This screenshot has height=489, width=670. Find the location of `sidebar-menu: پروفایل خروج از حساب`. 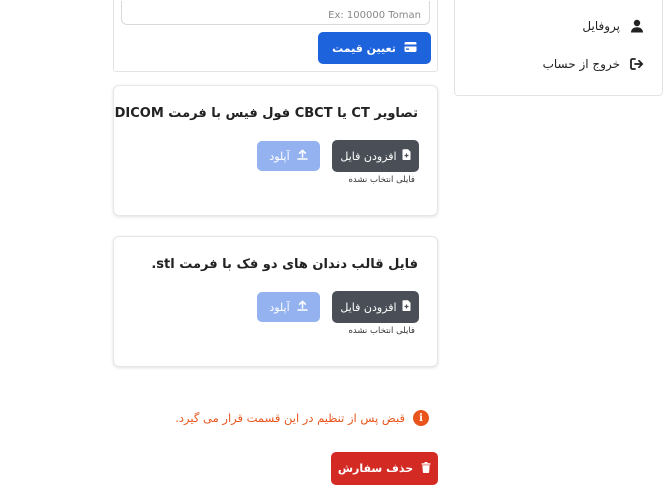

sidebar-menu: پروفایل خروج از حساب is located at coordinates (558, 48).